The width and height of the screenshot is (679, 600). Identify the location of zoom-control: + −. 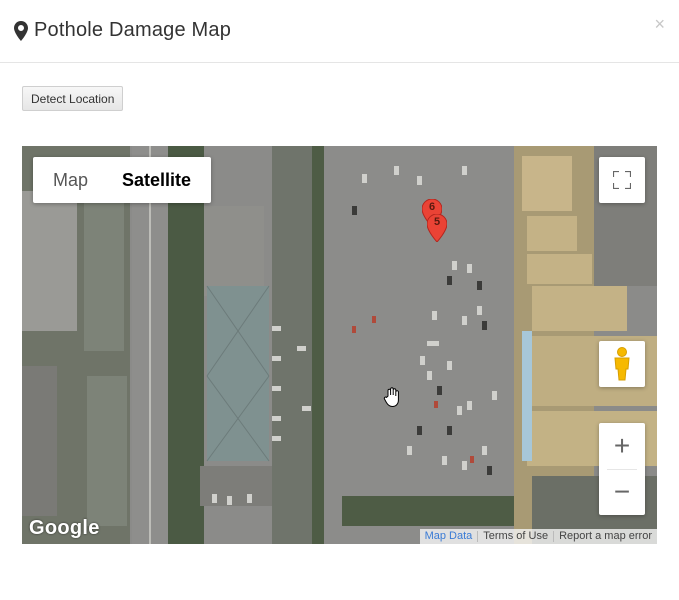
(622, 469).